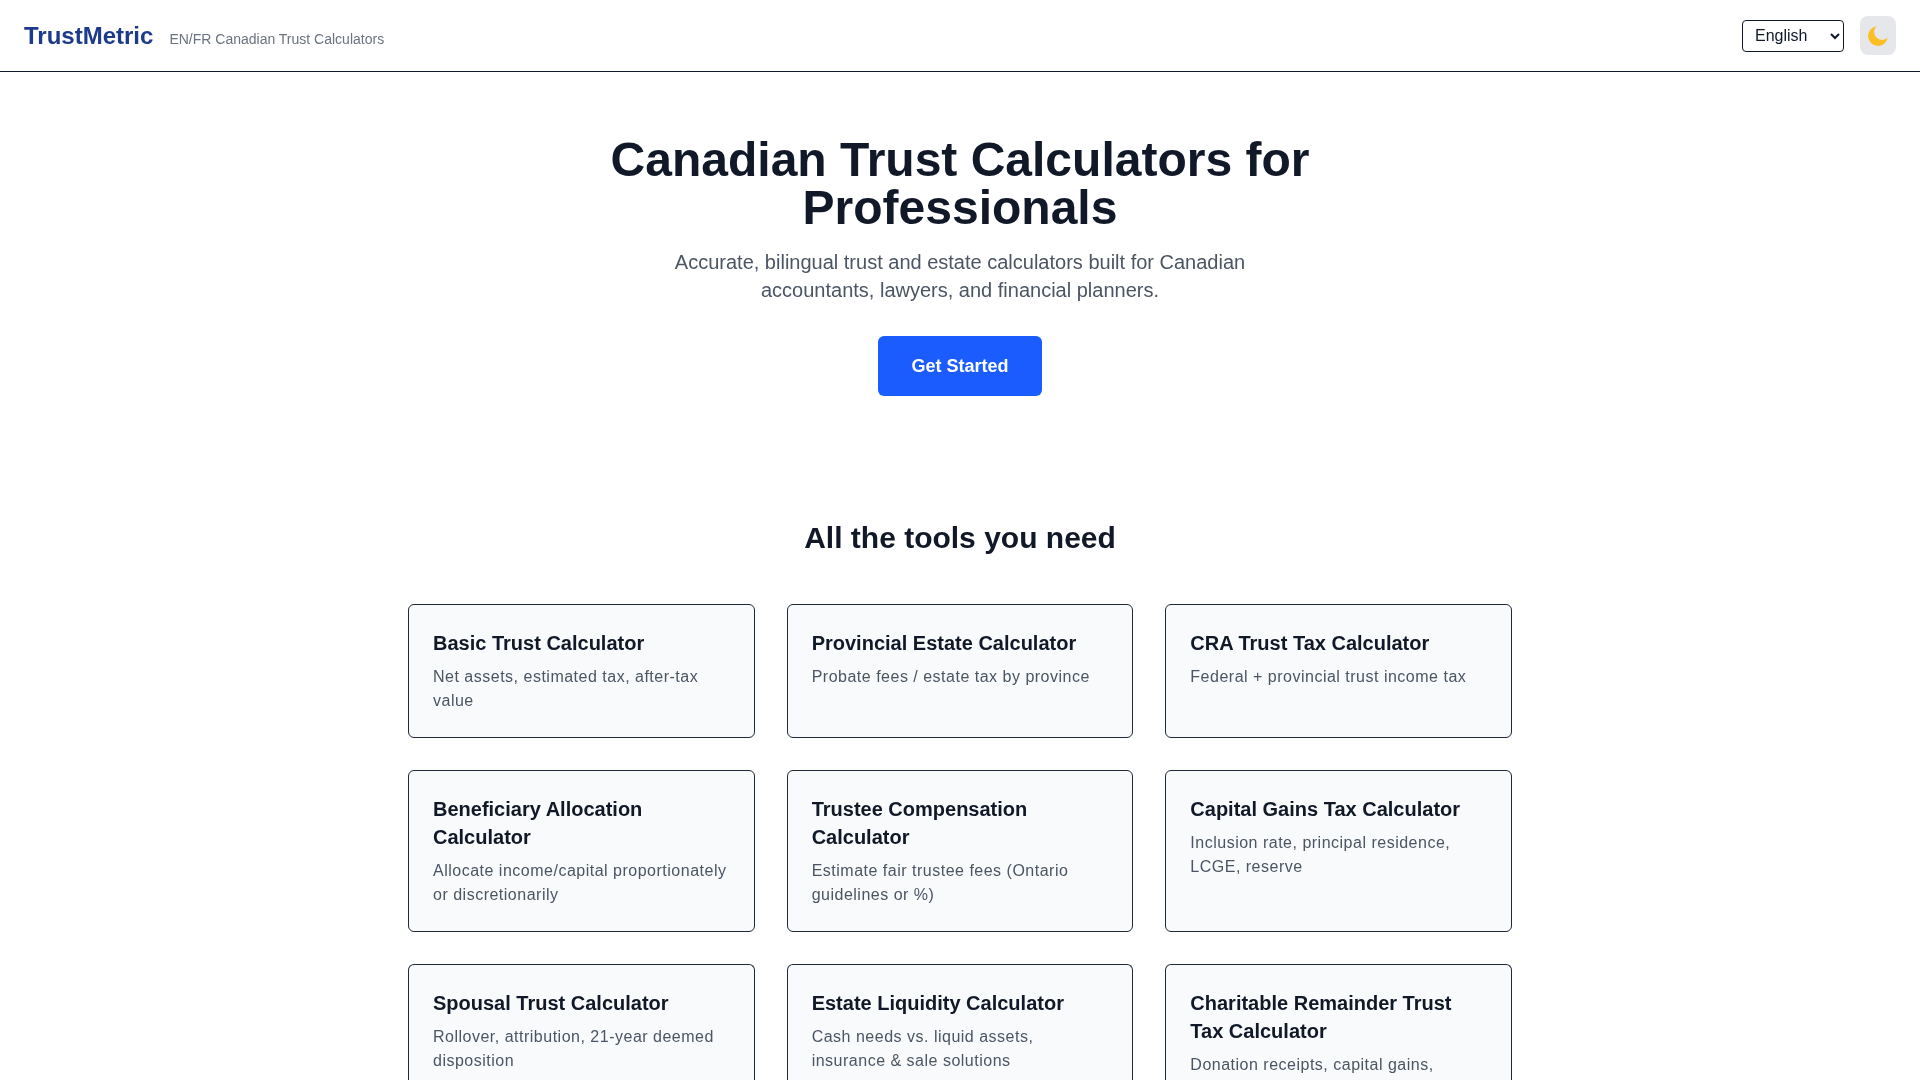 The width and height of the screenshot is (1920, 1080). What do you see at coordinates (944, 643) in the screenshot?
I see `card-title: Provincial Estate Calculator` at bounding box center [944, 643].